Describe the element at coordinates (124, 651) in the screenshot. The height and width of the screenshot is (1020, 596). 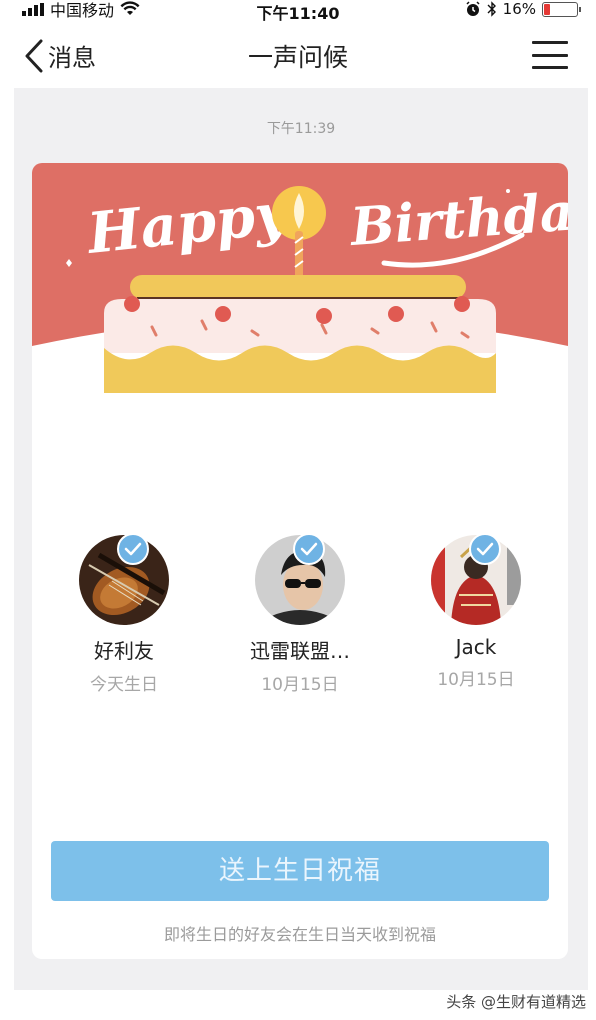
I see `friend-name: 好利友` at that location.